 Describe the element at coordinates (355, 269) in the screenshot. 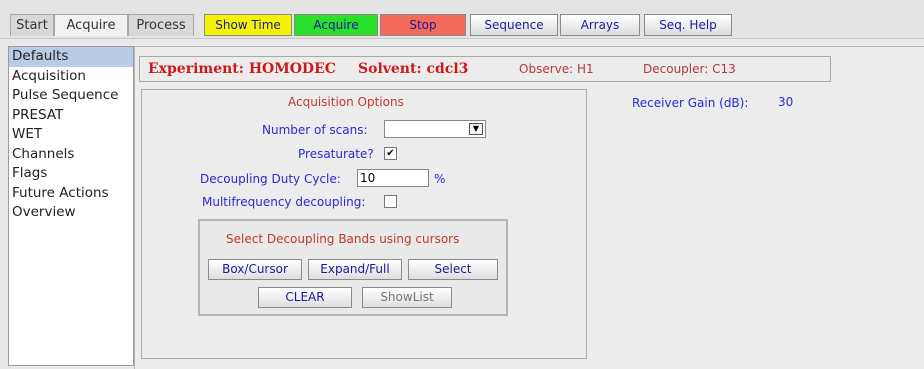

I see `expand-full-button: Expand/Full` at that location.